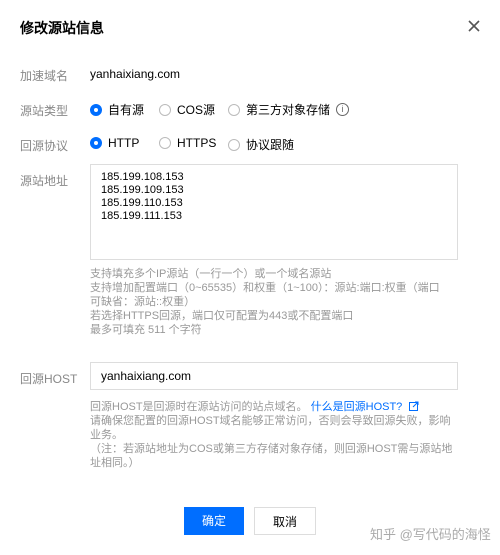 The image size is (500, 555). I want to click on radio-label: 第三方对象存储, so click(288, 110).